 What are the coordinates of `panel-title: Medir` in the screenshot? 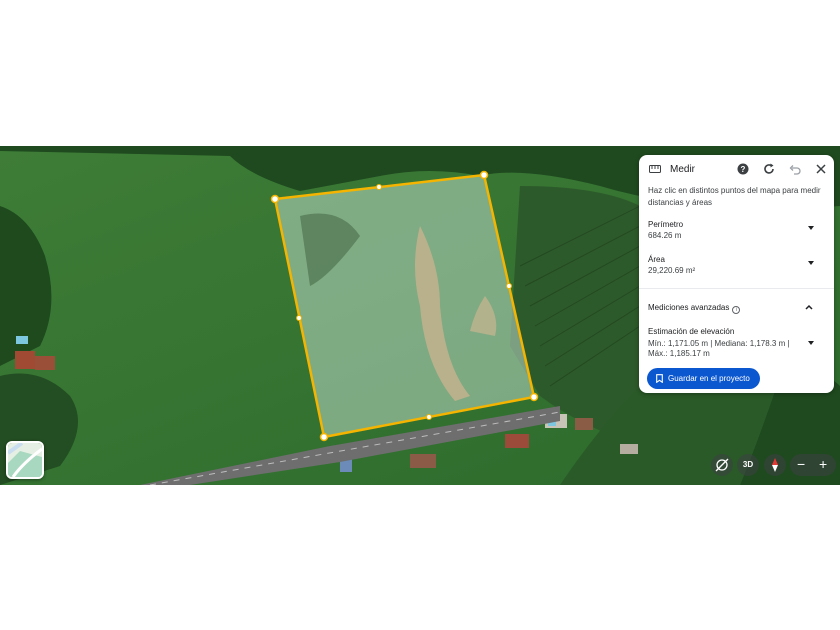 It's located at (683, 169).